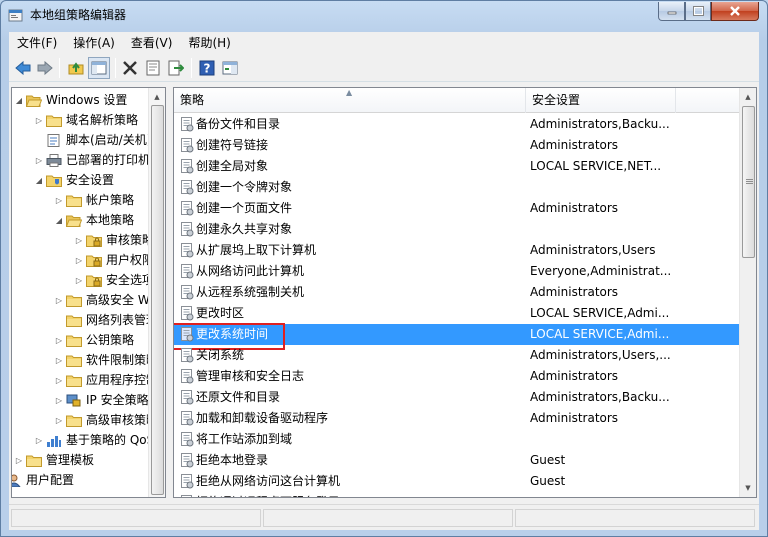 Image resolution: width=768 pixels, height=537 pixels. Describe the element at coordinates (87, 100) in the screenshot. I see `tree-item-label: Windows 设置` at that location.